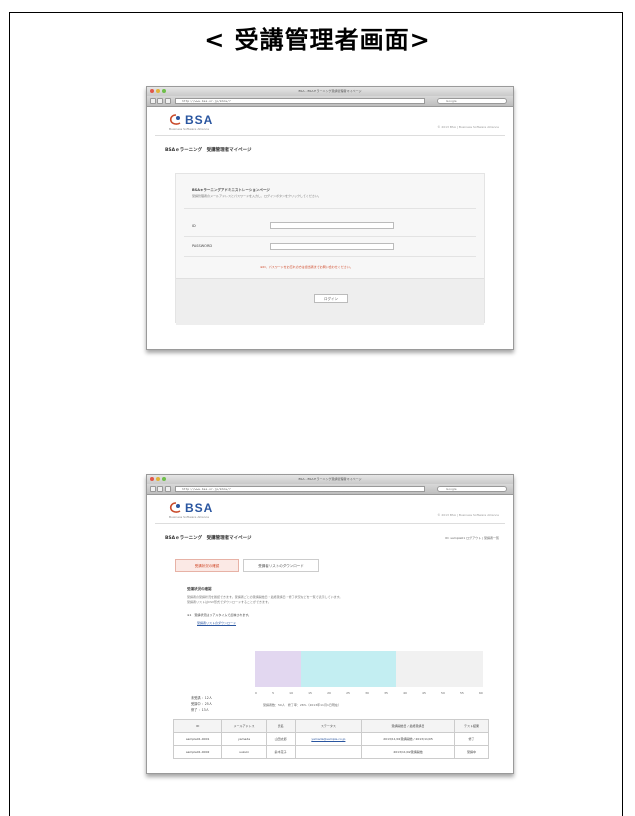 The width and height of the screenshot is (635, 816). I want to click on x-tick-label: 60, so click(481, 693).